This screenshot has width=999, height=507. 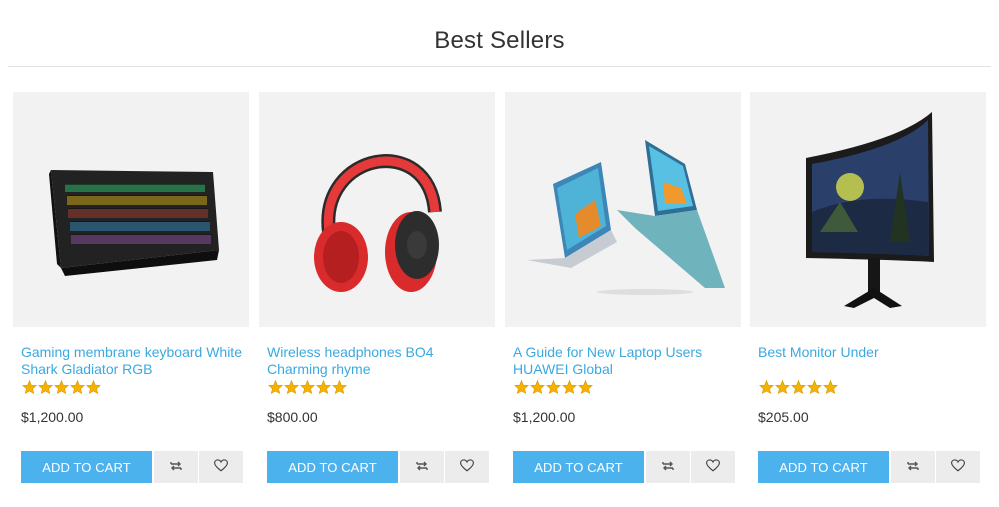 I want to click on monitor-image, so click(x=870, y=210).